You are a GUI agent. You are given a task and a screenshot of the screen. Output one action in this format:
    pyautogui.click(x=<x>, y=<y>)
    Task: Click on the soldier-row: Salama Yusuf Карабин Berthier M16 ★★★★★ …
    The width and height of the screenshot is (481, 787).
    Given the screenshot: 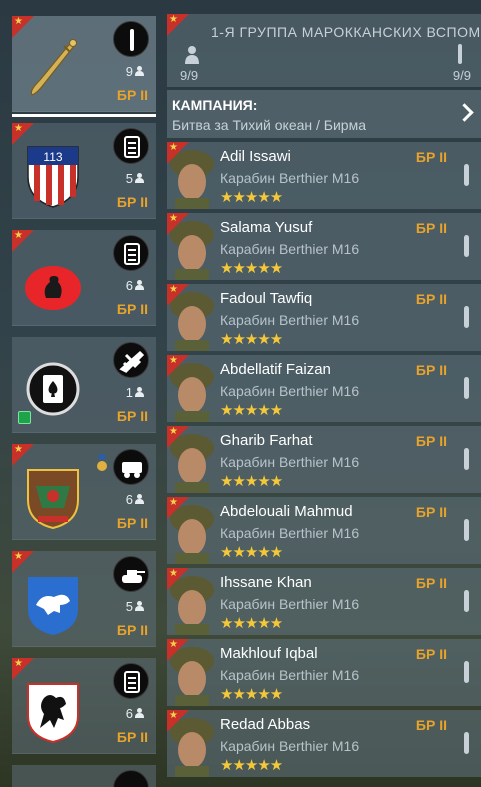 What is the action you would take?
    pyautogui.click(x=324, y=246)
    